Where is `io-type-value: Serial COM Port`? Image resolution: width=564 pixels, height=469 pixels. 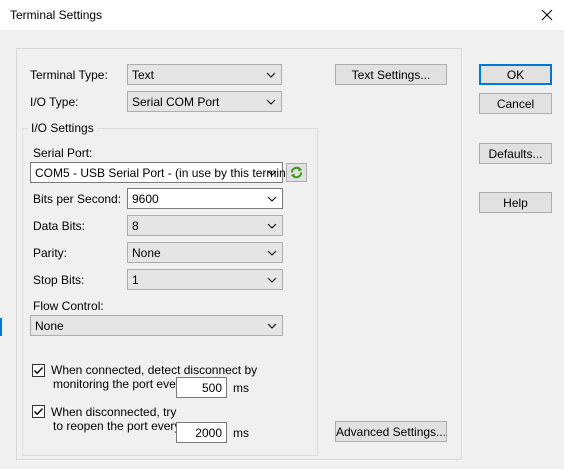 io-type-value: Serial COM Port is located at coordinates (176, 102).